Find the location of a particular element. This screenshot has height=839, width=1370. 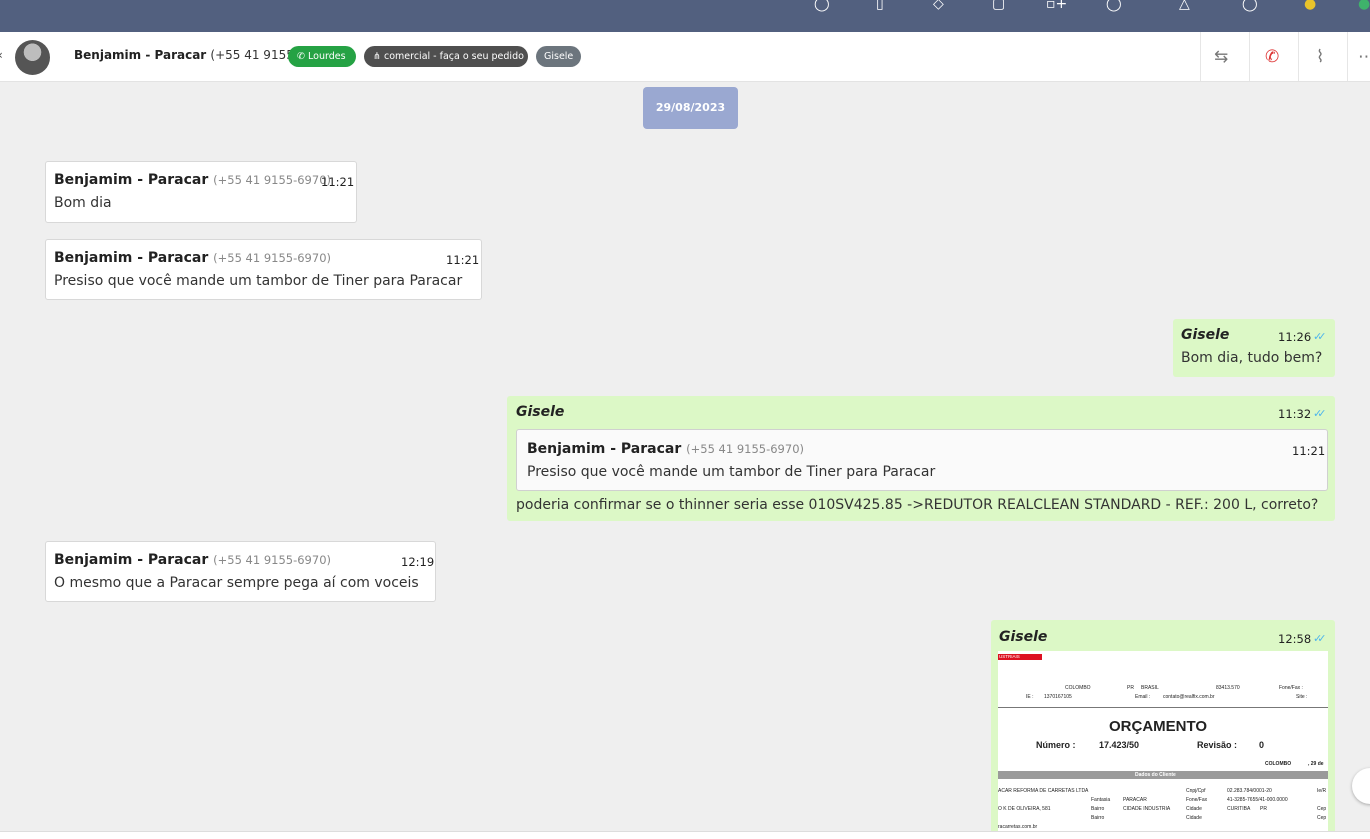

queue-icon: ⋔ is located at coordinates (377, 56).